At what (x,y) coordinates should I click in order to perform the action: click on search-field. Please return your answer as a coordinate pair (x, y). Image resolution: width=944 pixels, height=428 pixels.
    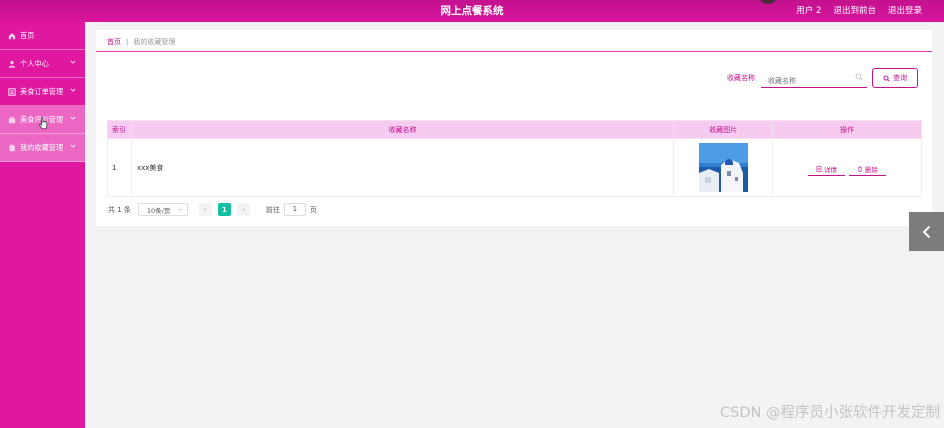
    Looking at the image, I should click on (814, 79).